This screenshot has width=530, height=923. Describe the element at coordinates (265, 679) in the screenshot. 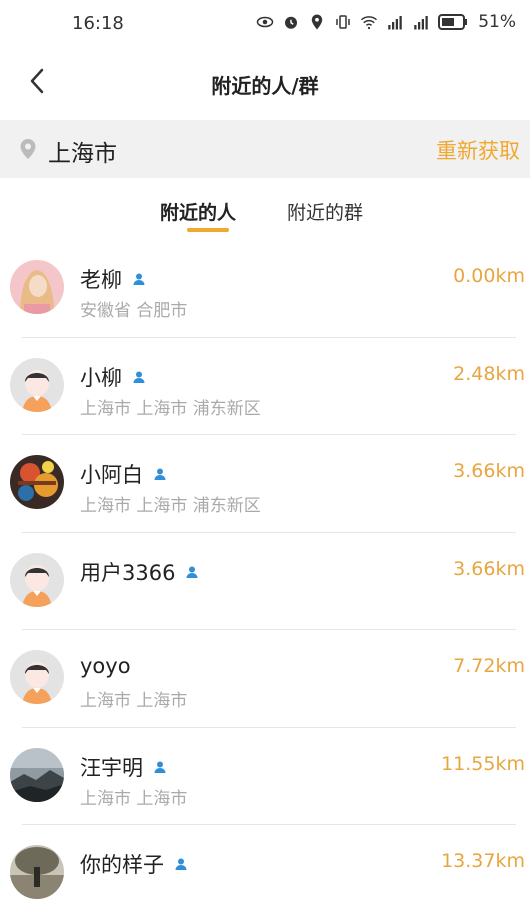

I see `list-item: yoyo 上海市 上海市 7.72km` at that location.